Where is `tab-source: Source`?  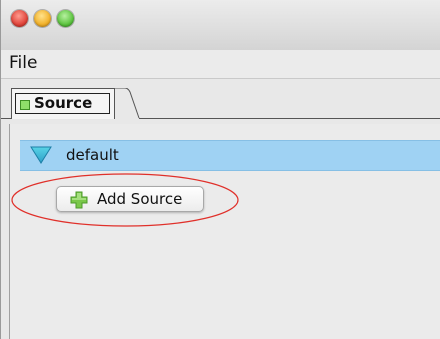 tab-source: Source is located at coordinates (63, 103).